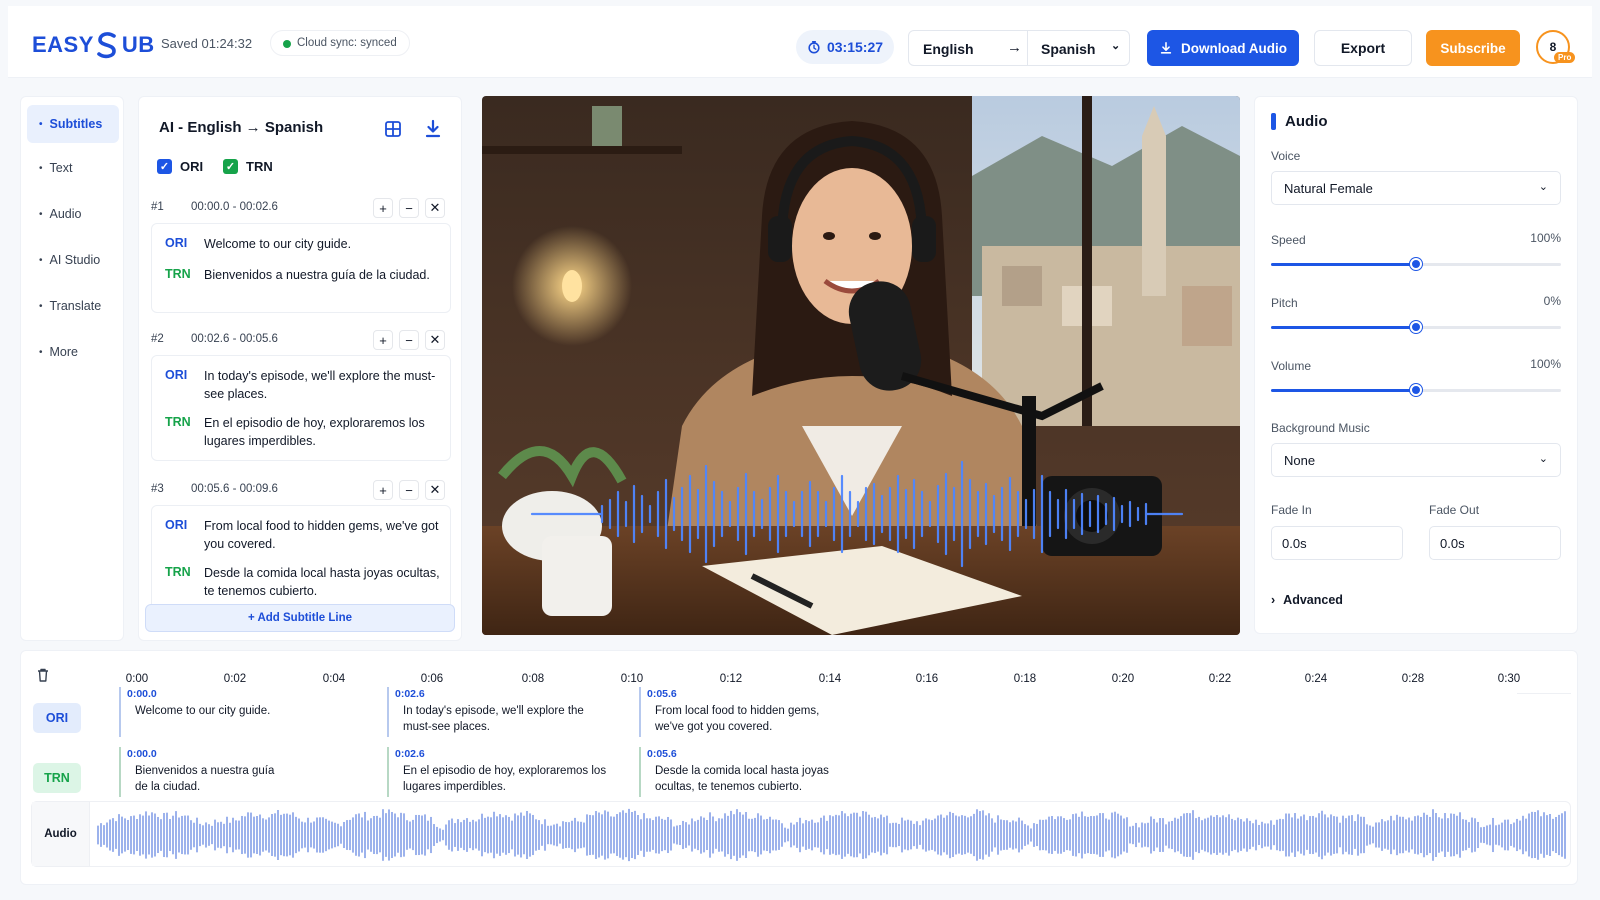 The height and width of the screenshot is (900, 1600). Describe the element at coordinates (61, 168) in the screenshot. I see `nav-item-label: Text` at that location.